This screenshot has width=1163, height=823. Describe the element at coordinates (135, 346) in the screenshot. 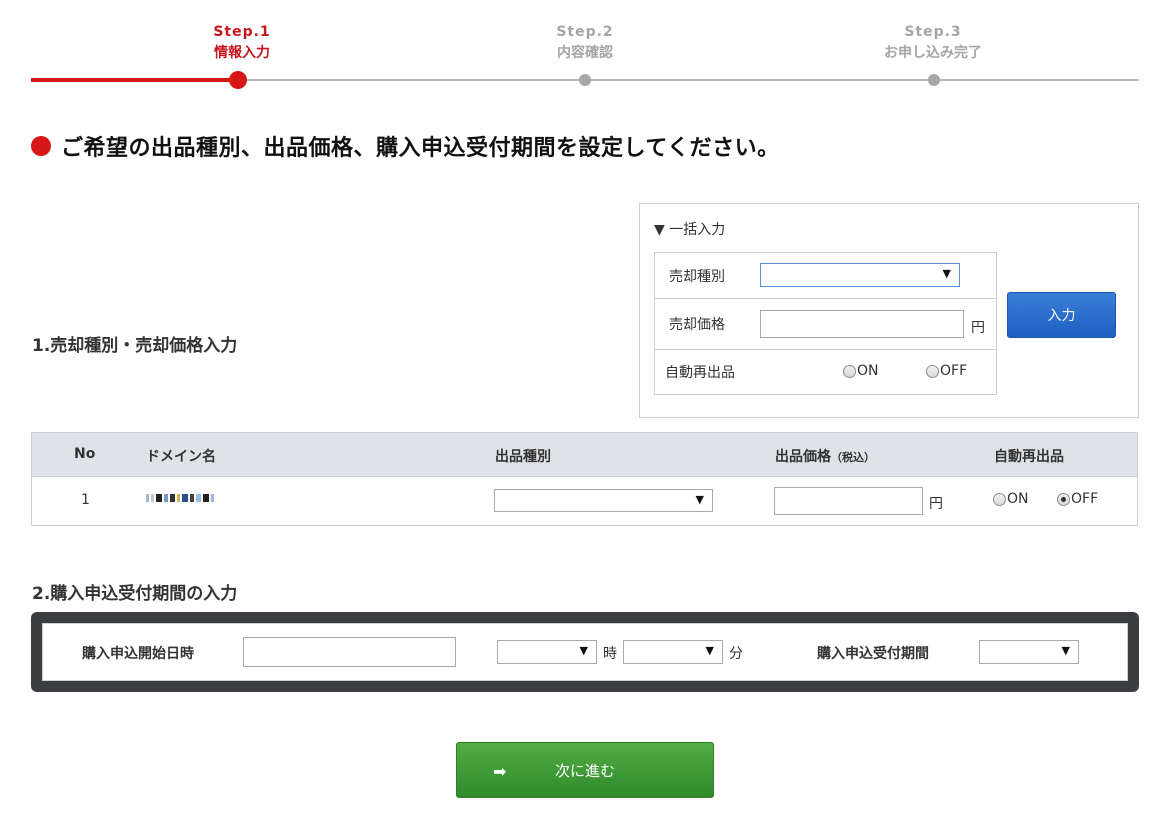

I see `section-1-title: 1.売却種別・売却価格入力` at that location.